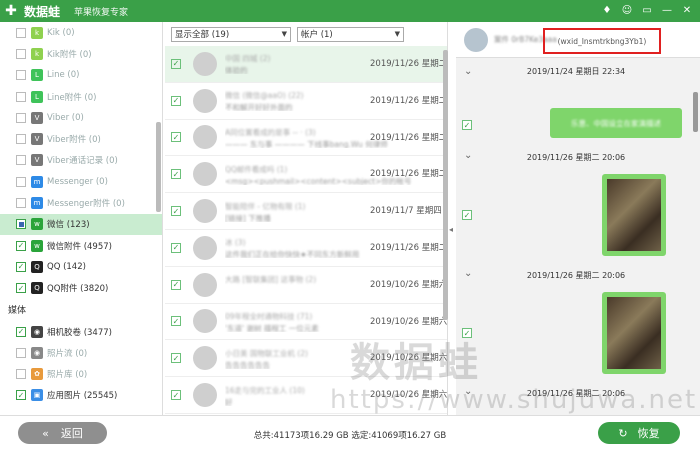  What do you see at coordinates (409, 100) in the screenshot?
I see `row-date: 2019/11/26 星期二` at bounding box center [409, 100].